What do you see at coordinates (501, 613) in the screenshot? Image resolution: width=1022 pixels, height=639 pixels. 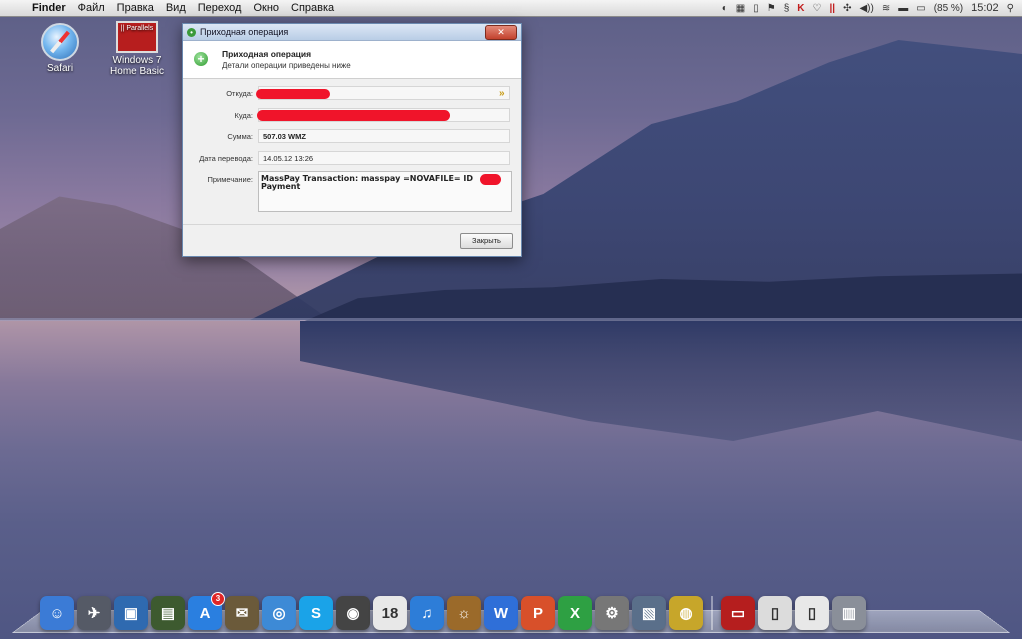 I see `word-icon: W` at bounding box center [501, 613].